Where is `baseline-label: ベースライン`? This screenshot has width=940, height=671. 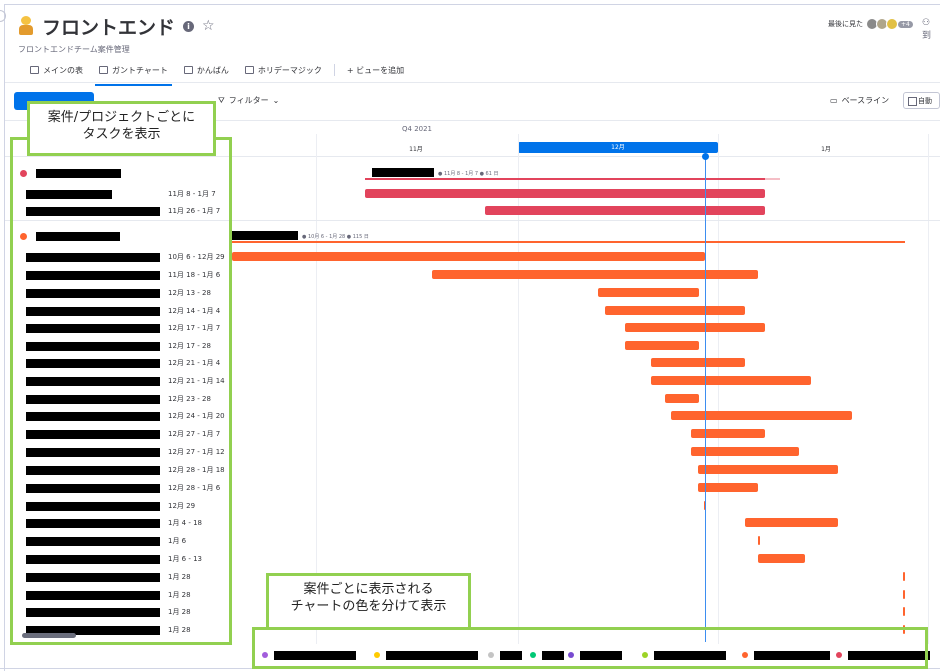
baseline-label: ベースライン is located at coordinates (865, 100).